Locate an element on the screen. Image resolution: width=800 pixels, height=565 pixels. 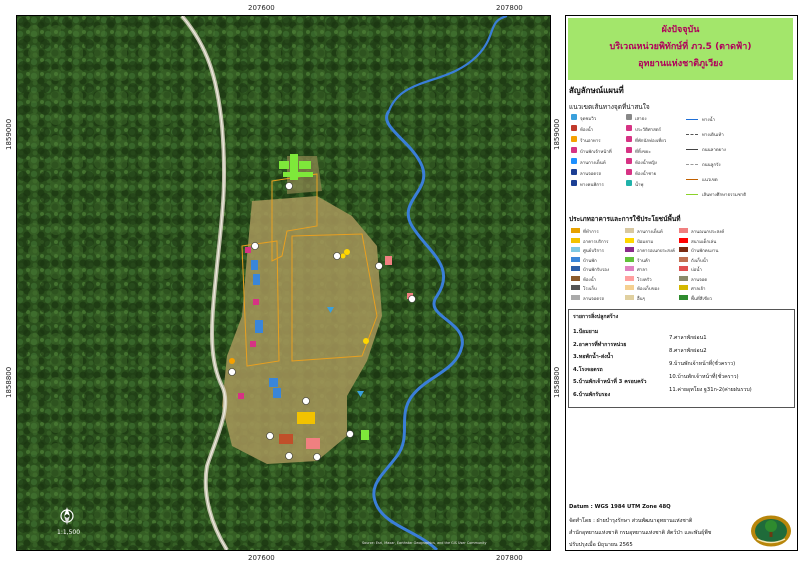
landuse-label: ศาลเจ้า is located at coordinates (698, 289).